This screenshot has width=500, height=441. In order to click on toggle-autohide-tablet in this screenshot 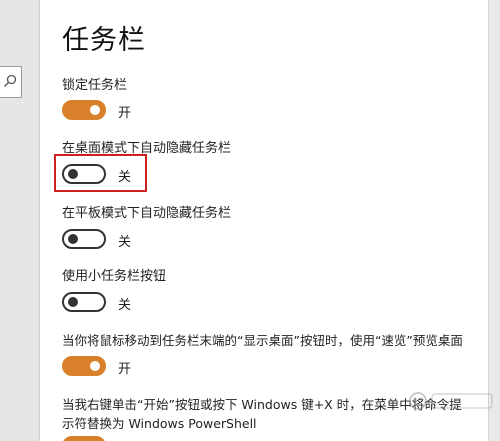, I will do `click(84, 239)`.